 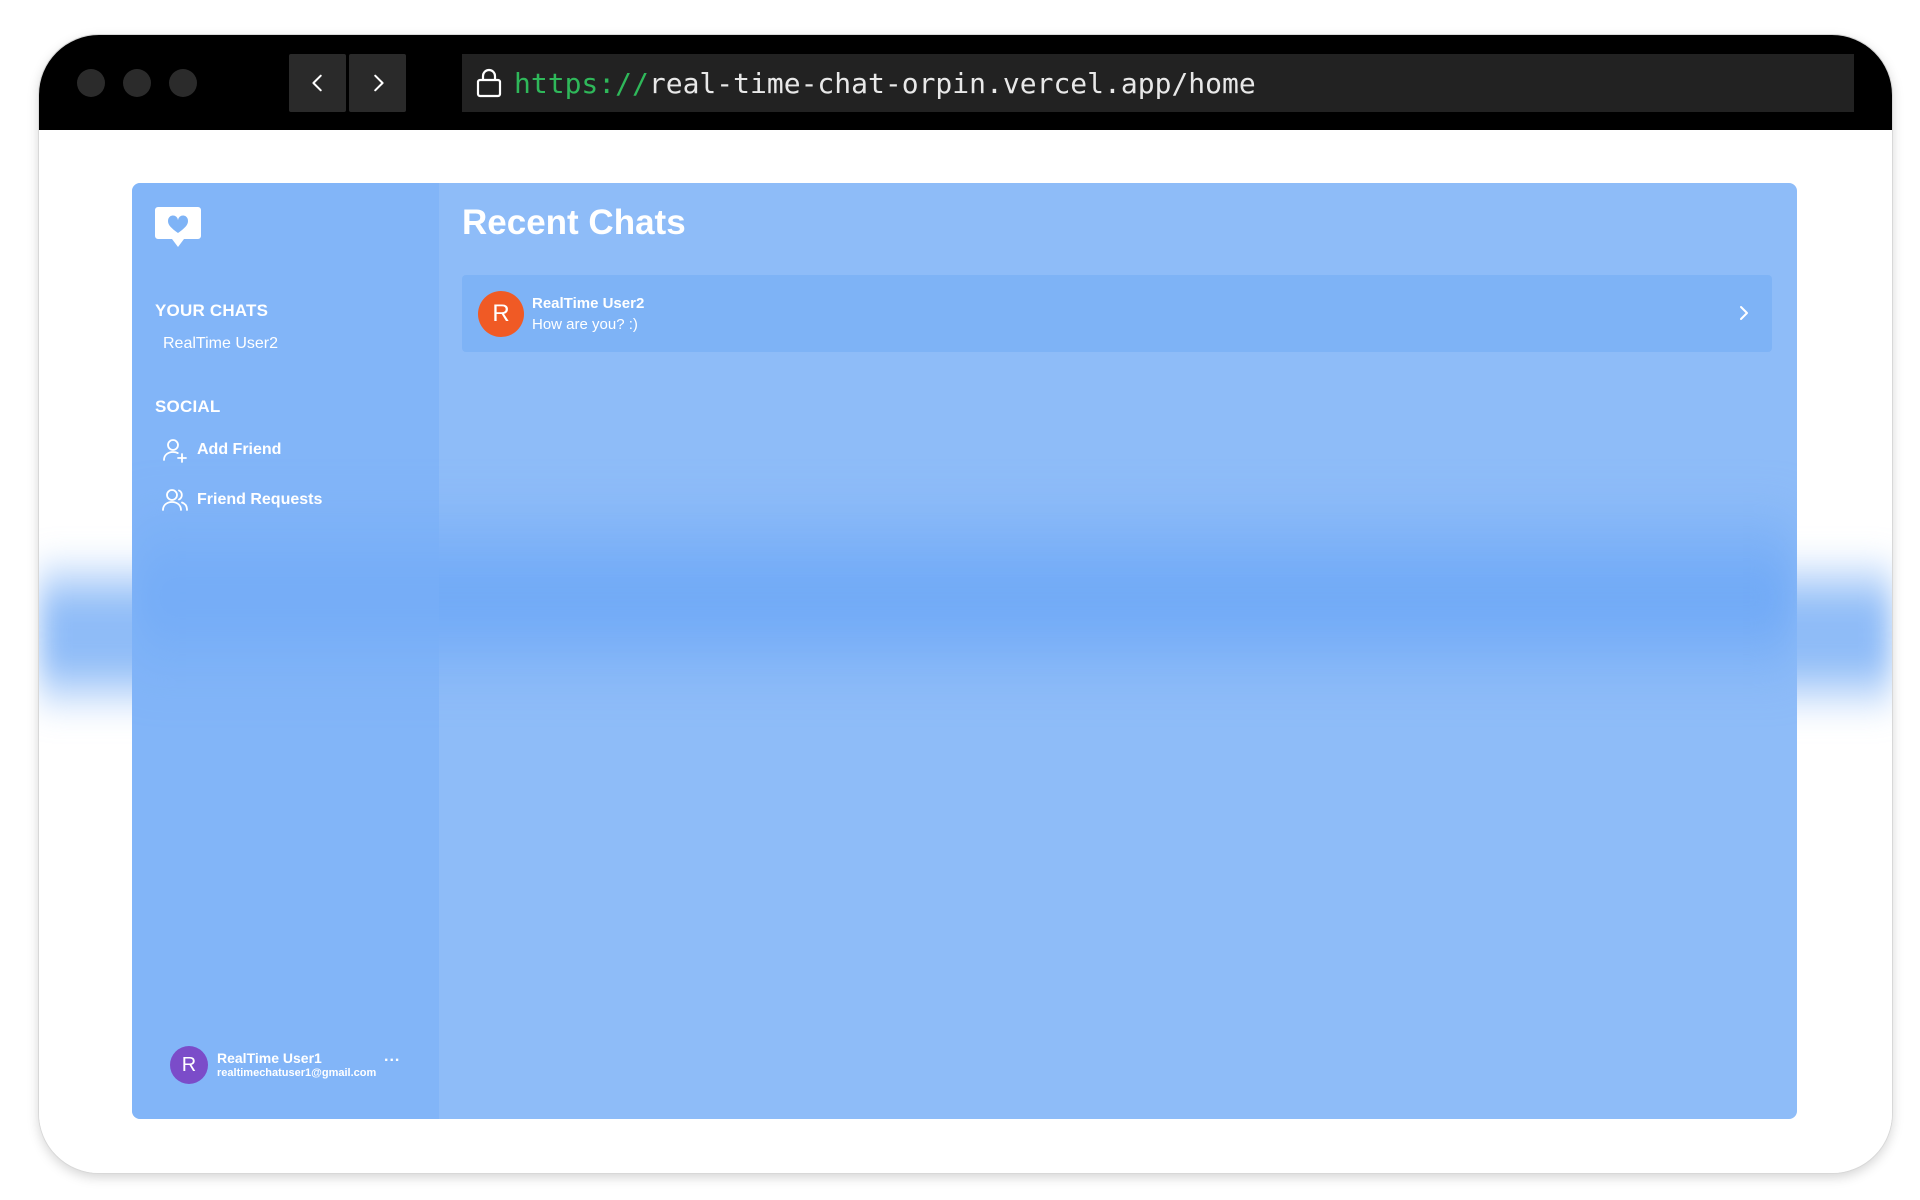 What do you see at coordinates (588, 303) in the screenshot?
I see `chat-name: RealTime User2` at bounding box center [588, 303].